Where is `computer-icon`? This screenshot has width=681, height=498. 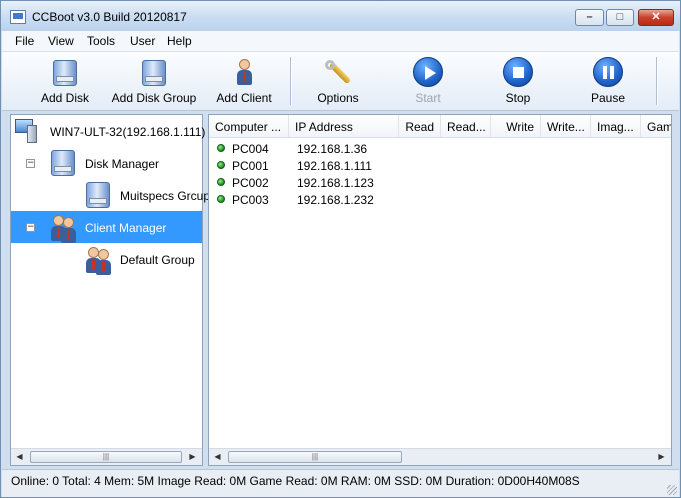 computer-icon is located at coordinates (27, 131).